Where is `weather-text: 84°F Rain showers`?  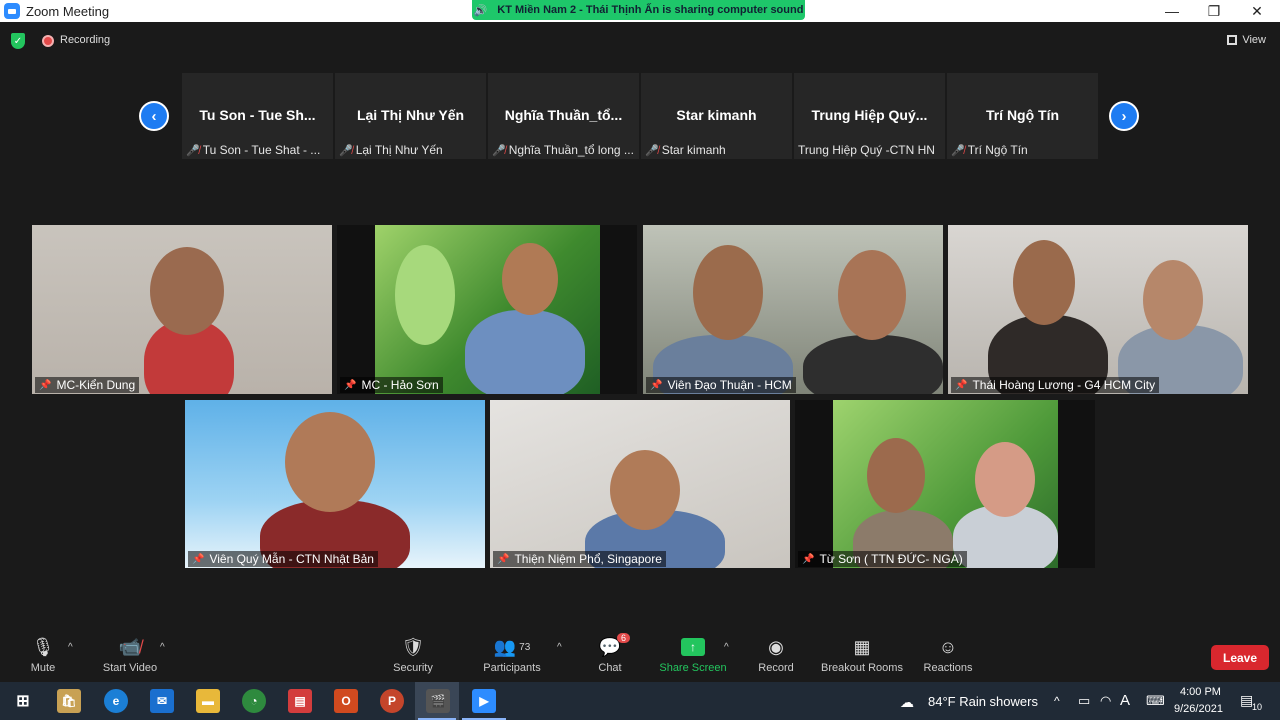 weather-text: 84°F Rain showers is located at coordinates (983, 701).